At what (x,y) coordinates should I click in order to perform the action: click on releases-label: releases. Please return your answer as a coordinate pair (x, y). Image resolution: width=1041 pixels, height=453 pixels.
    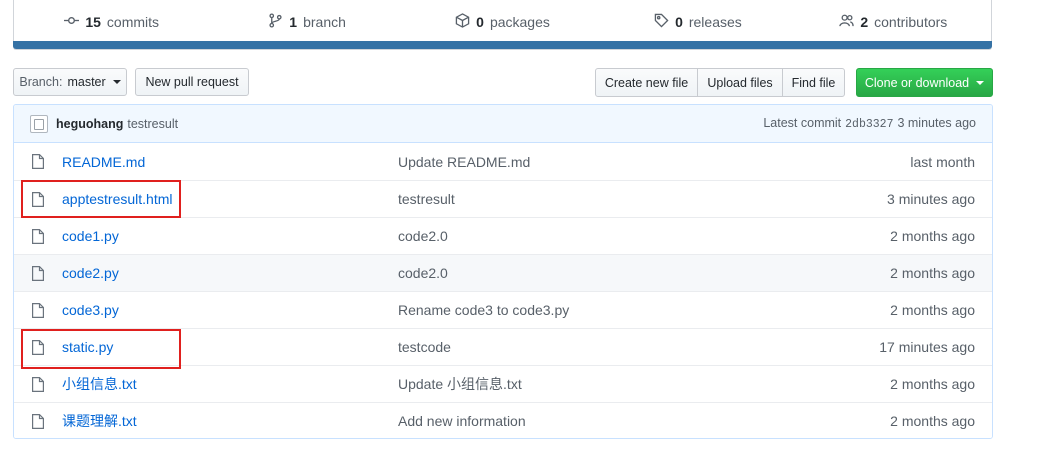
    Looking at the image, I should click on (715, 21).